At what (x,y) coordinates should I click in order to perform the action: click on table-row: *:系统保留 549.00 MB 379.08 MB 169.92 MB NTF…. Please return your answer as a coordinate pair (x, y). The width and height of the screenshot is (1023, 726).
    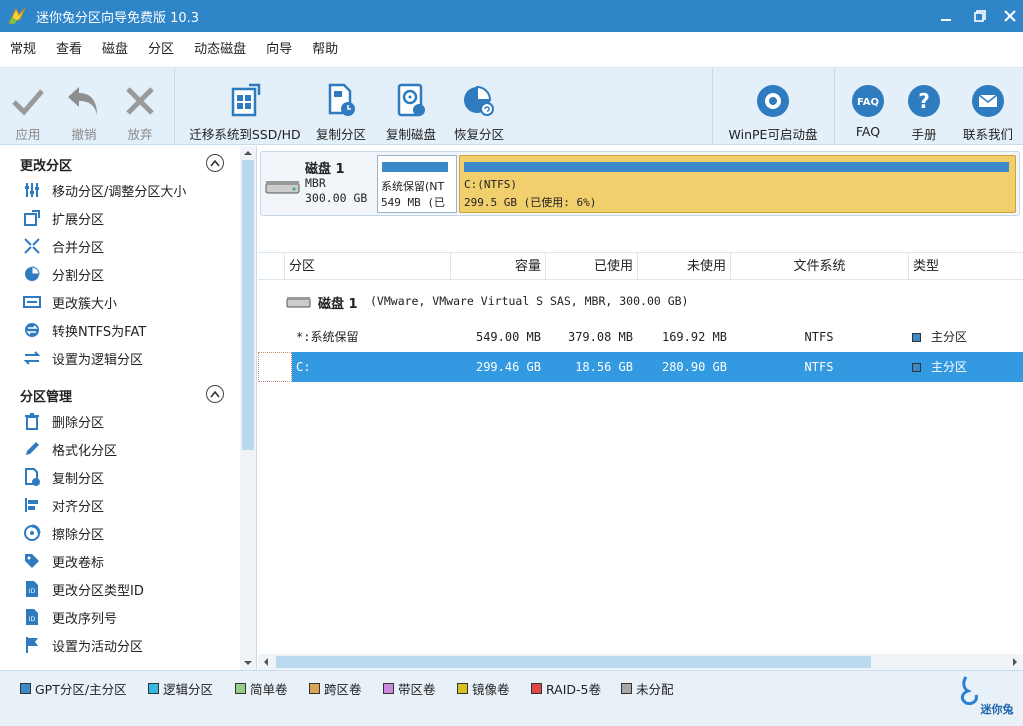
    Looking at the image, I should click on (640, 337).